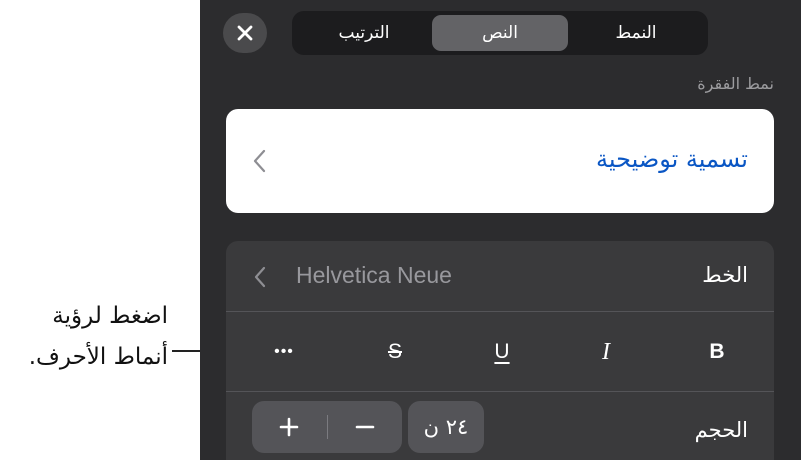 The image size is (801, 460). I want to click on paragraph-style-section-label: نمط الفقرة, so click(735, 83).